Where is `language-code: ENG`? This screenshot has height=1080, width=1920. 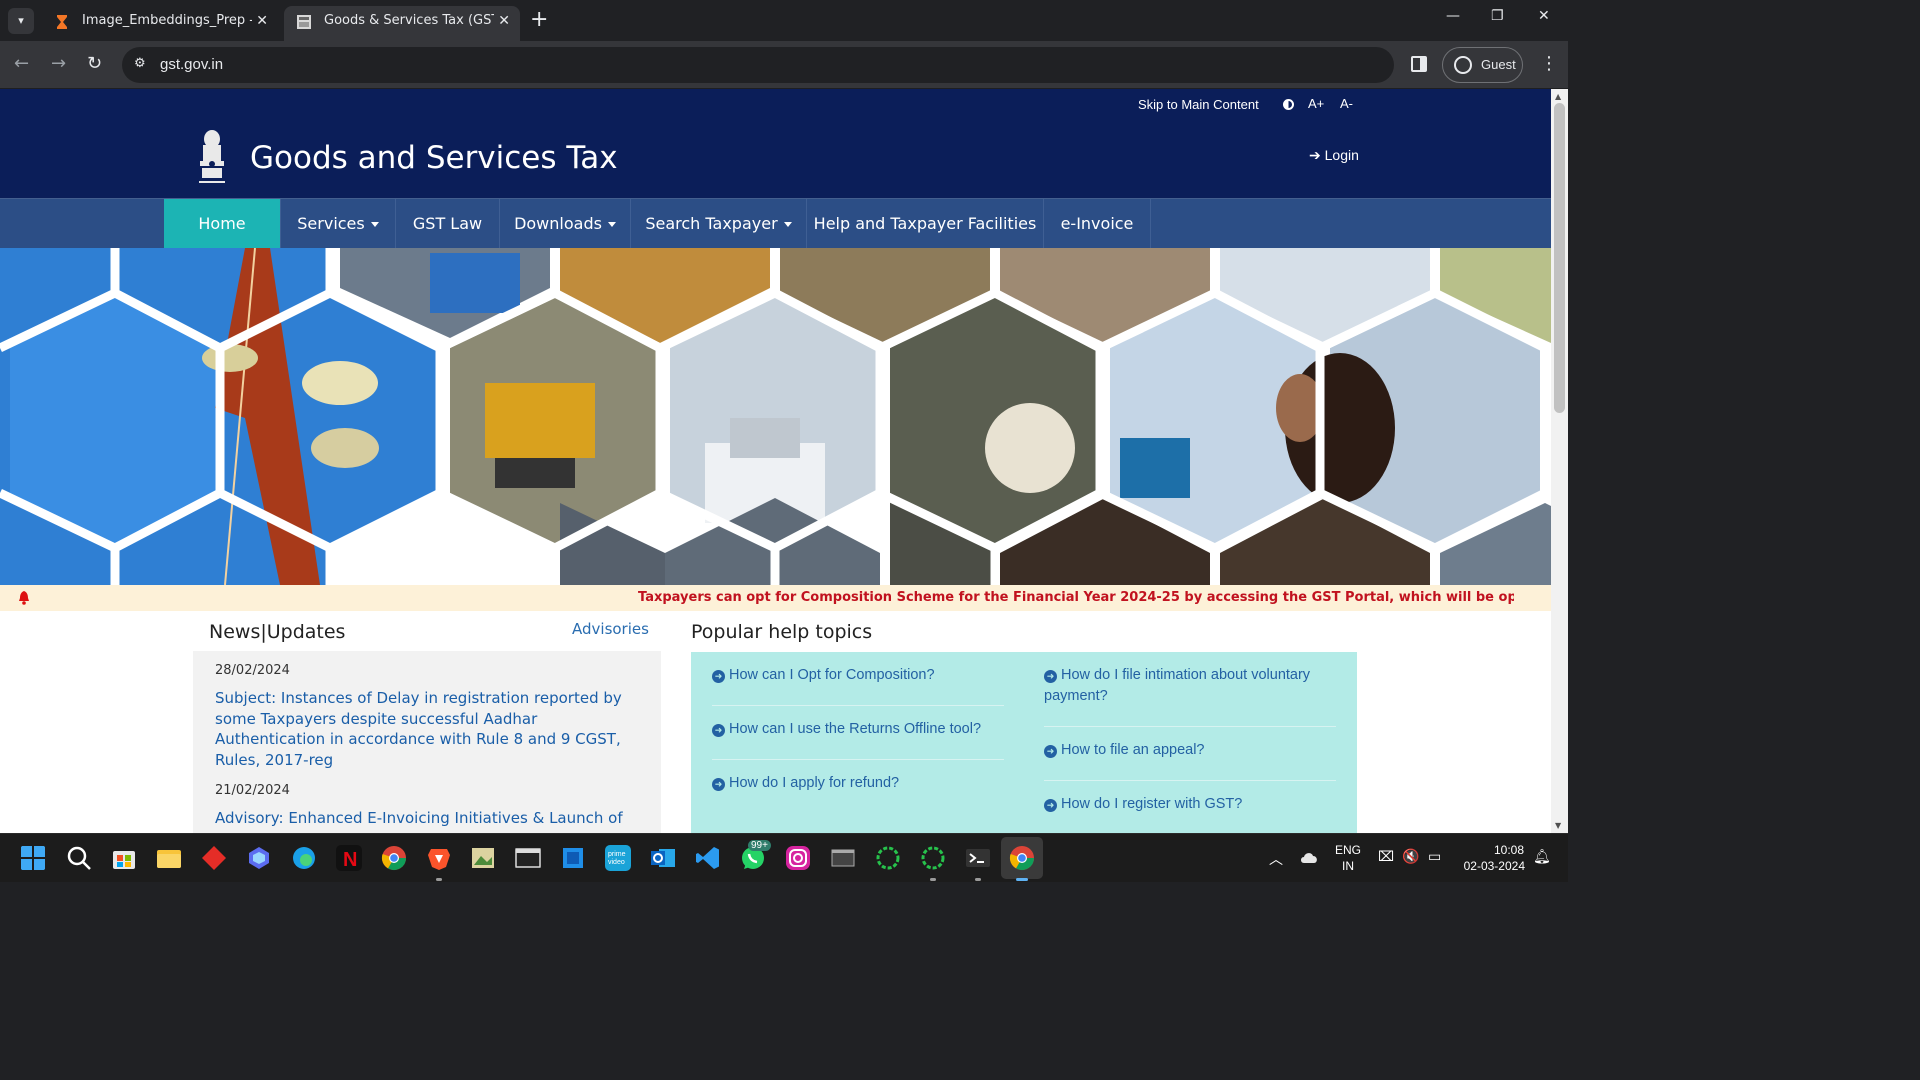 language-code: ENG is located at coordinates (1348, 850).